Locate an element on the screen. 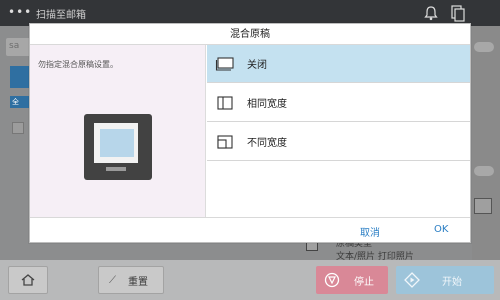 Image resolution: width=500 pixels, height=300 pixels. ok-button: OK is located at coordinates (441, 229).